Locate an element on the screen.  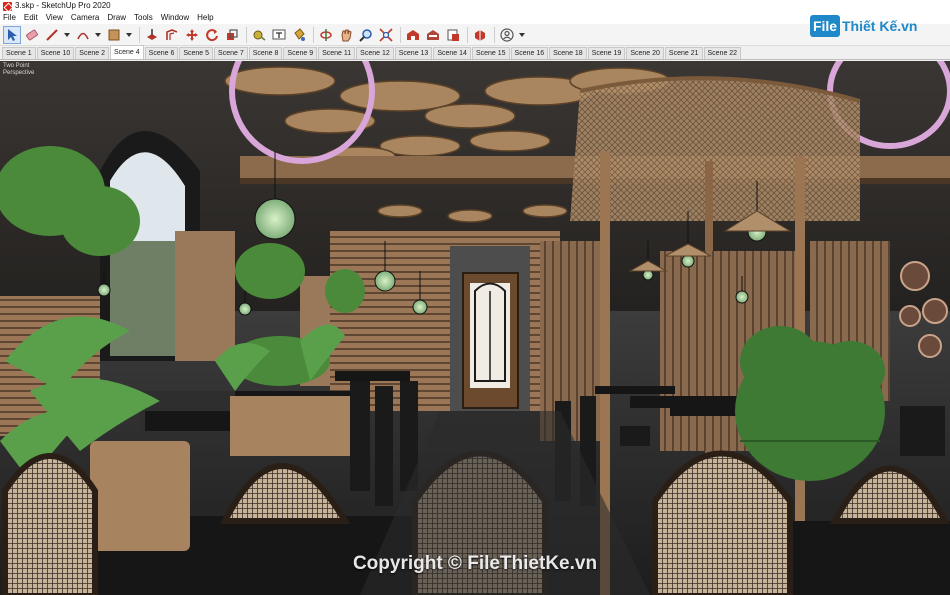
menu-view: View is located at coordinates (54, 18).